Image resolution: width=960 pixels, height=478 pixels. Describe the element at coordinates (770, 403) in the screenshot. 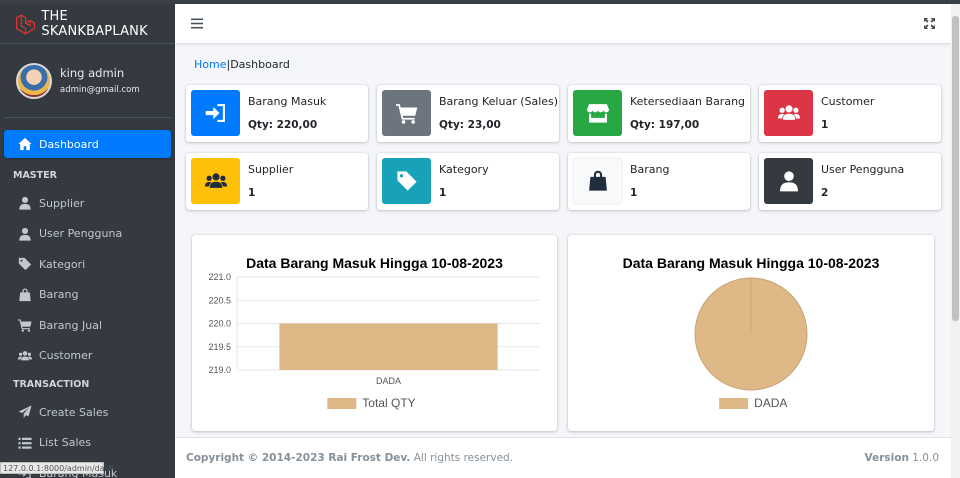

I see `legend-label: DADA` at that location.